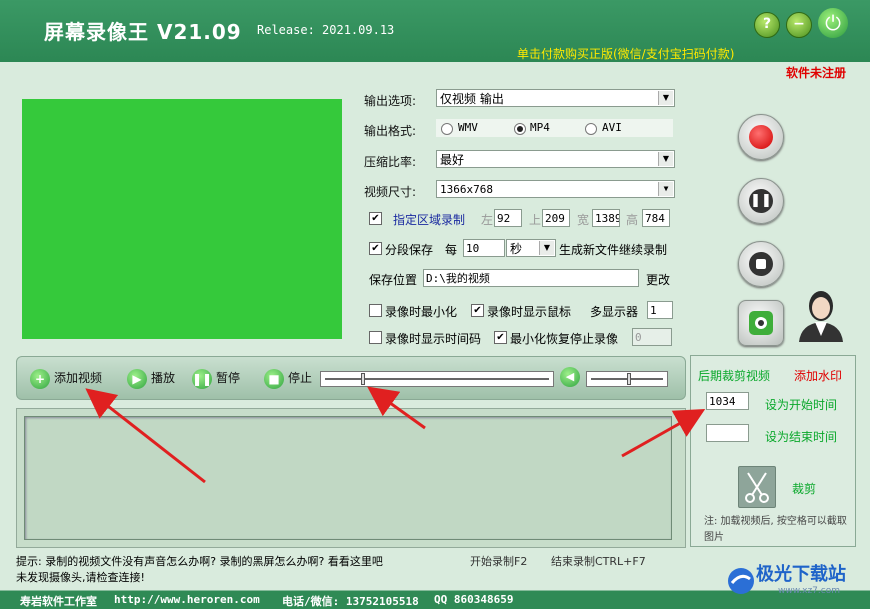 The width and height of the screenshot is (870, 609). Describe the element at coordinates (484, 248) in the screenshot. I see `every-input: 10` at that location.